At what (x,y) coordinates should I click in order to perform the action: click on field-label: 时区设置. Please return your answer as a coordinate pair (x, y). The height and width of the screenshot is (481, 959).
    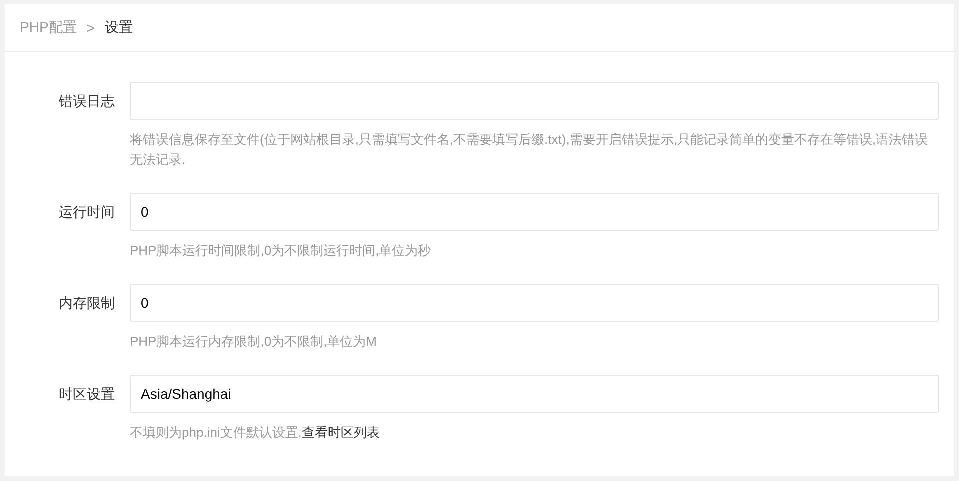
    Looking at the image, I should click on (86, 394).